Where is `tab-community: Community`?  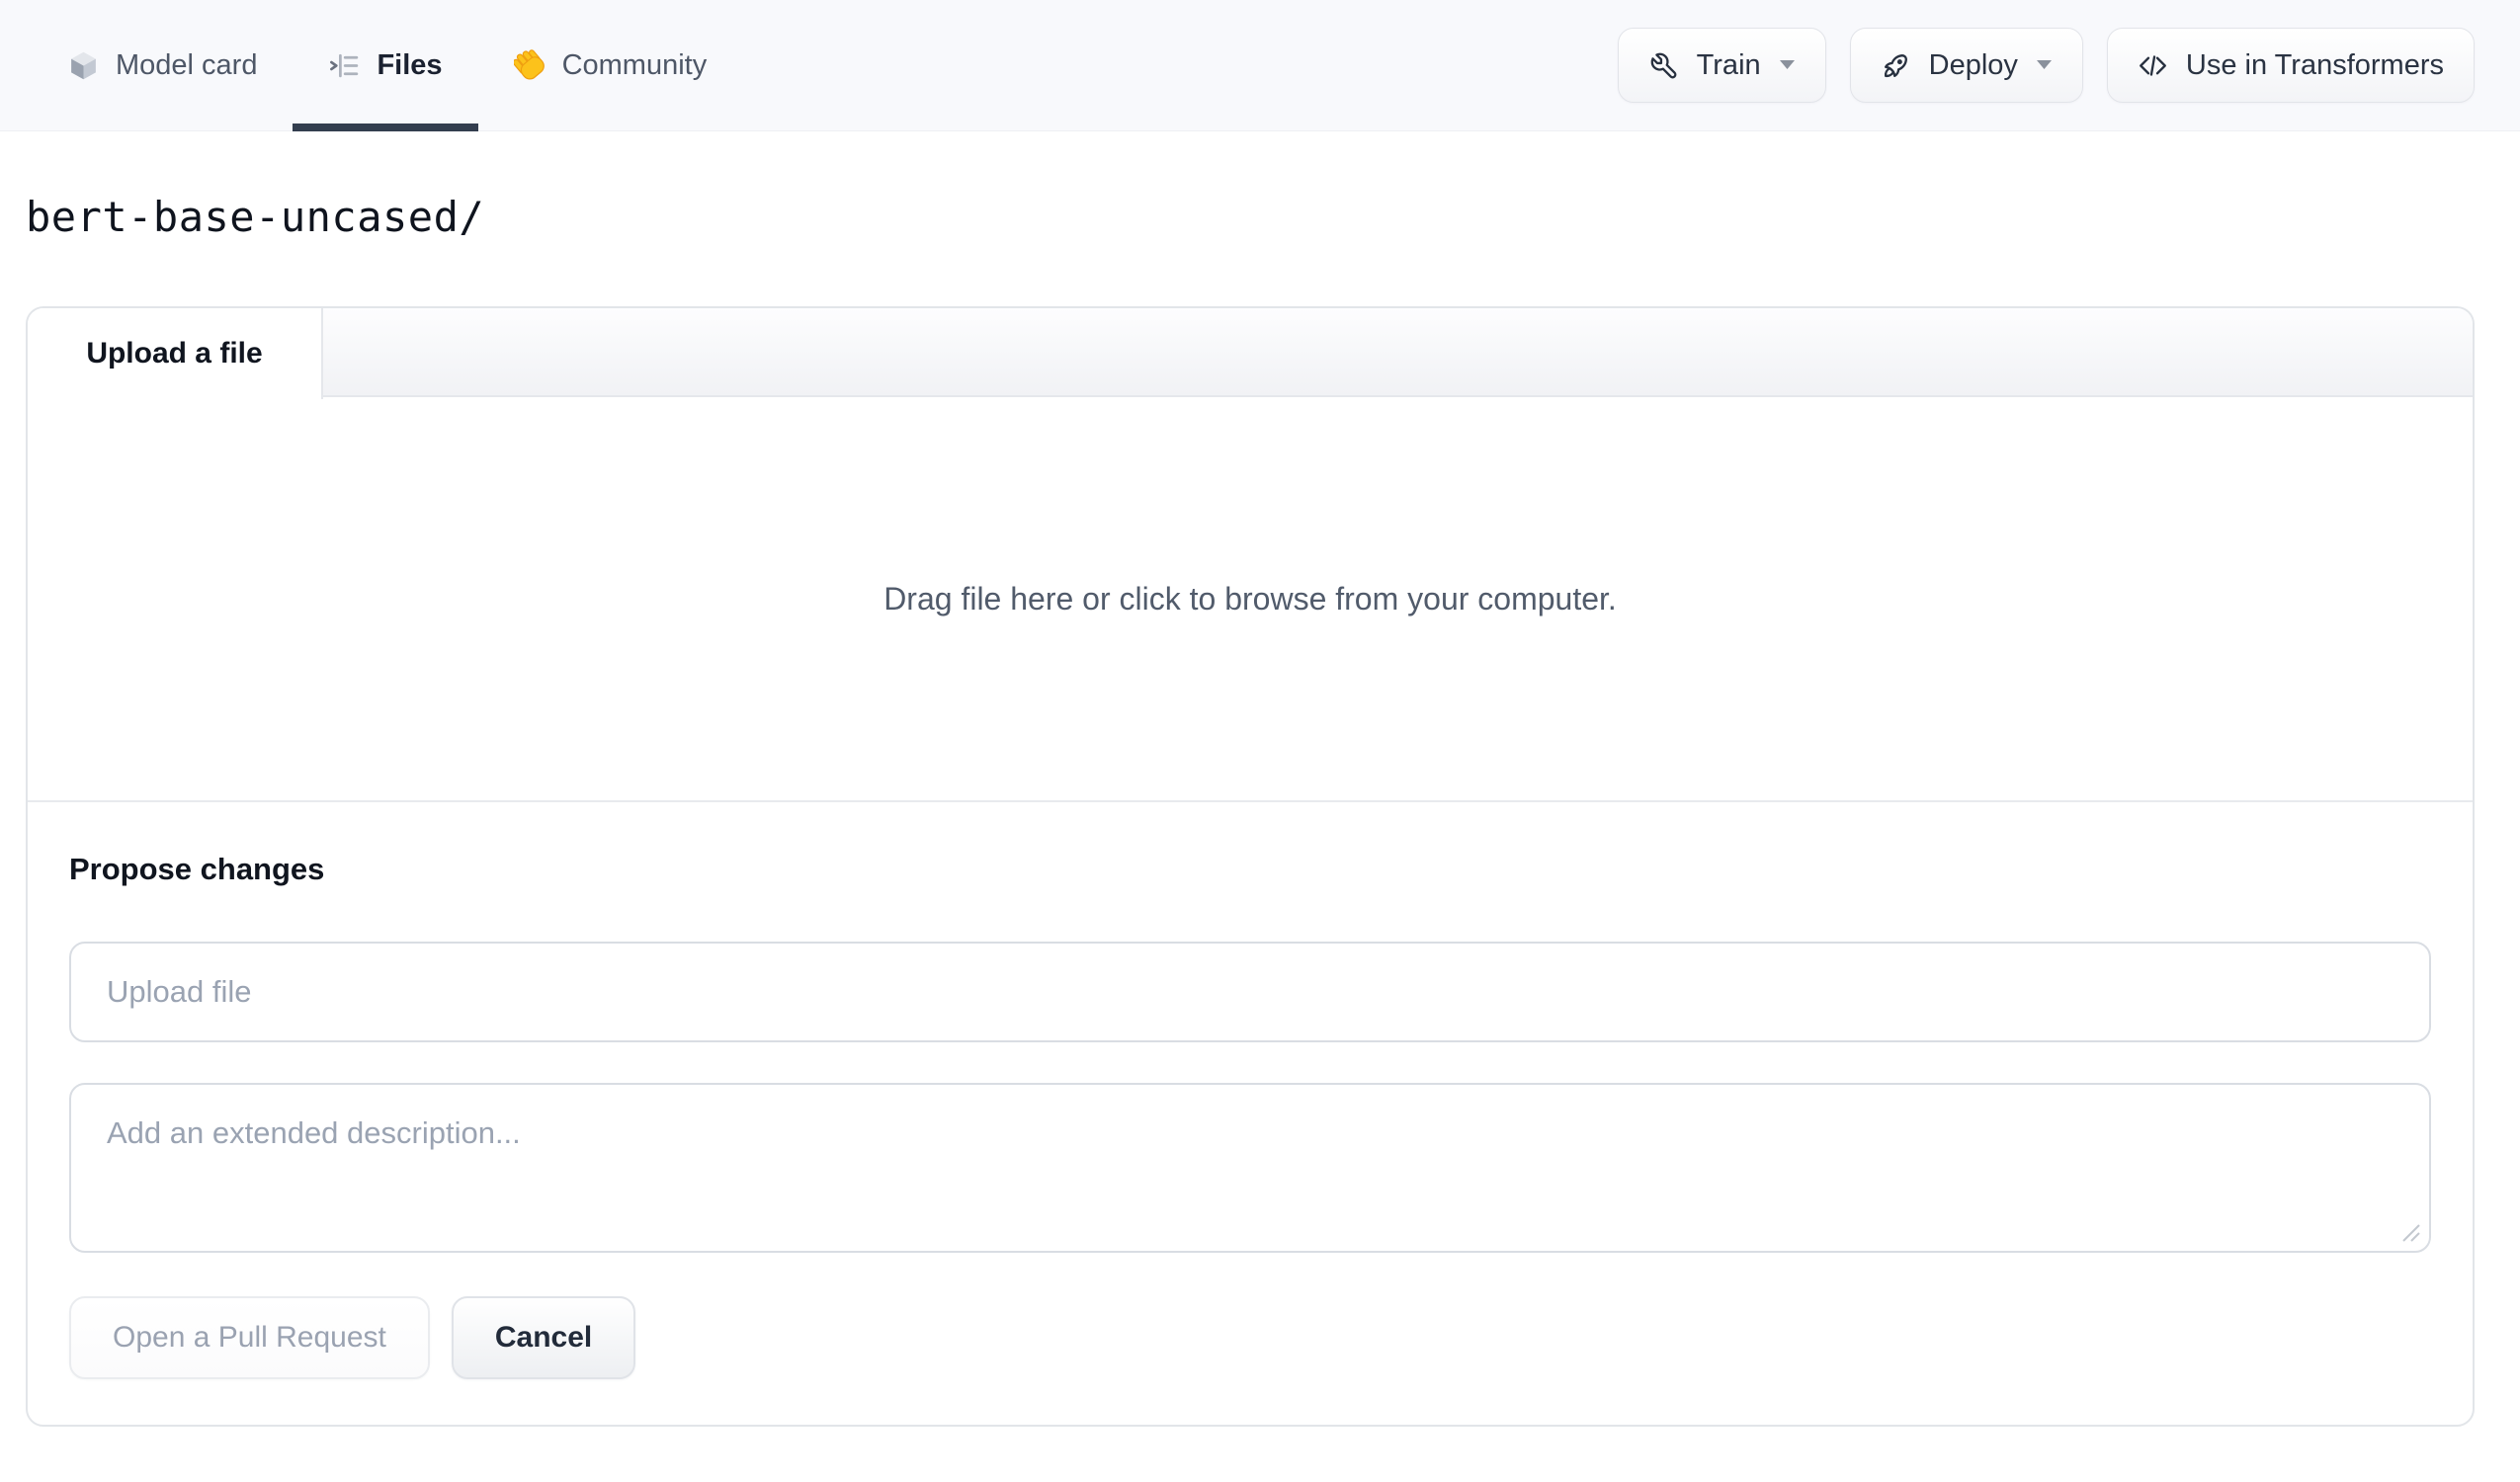 tab-community: Community is located at coordinates (610, 65).